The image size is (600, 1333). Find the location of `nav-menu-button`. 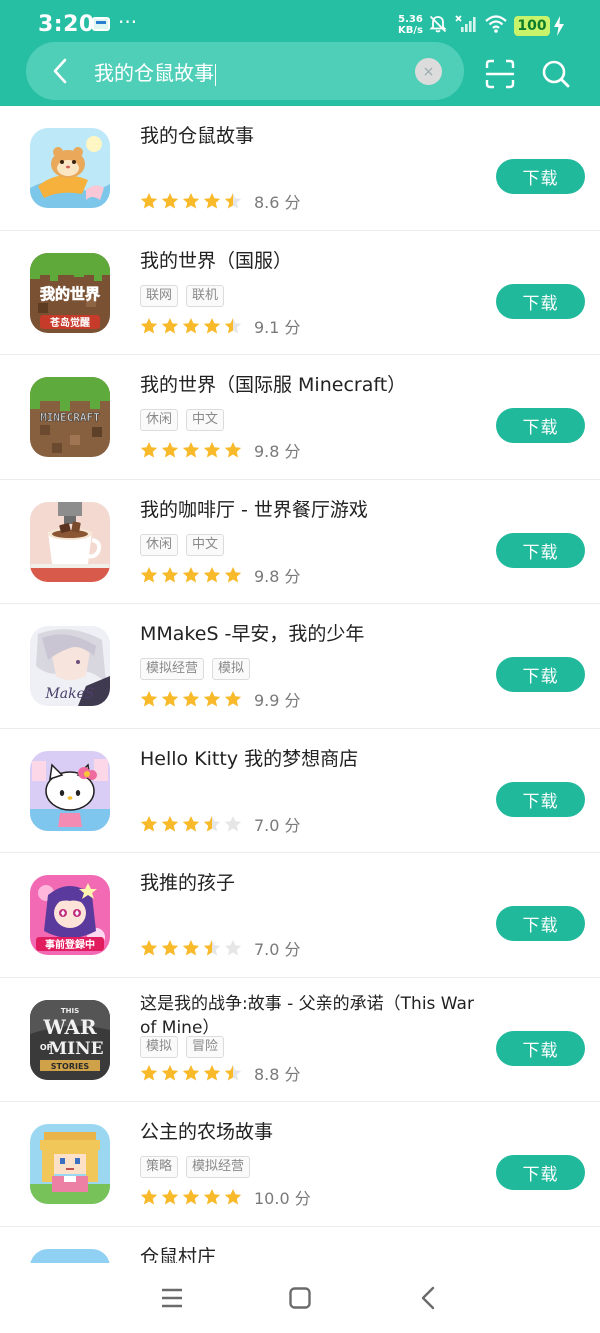

nav-menu-button is located at coordinates (172, 1298).